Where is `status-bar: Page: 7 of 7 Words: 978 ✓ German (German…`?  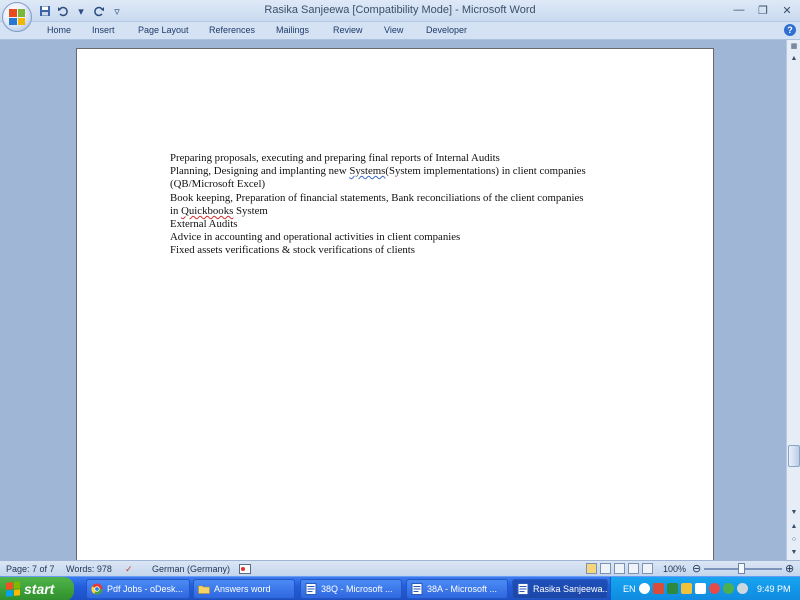 status-bar: Page: 7 of 7 Words: 978 ✓ German (German… is located at coordinates (400, 568).